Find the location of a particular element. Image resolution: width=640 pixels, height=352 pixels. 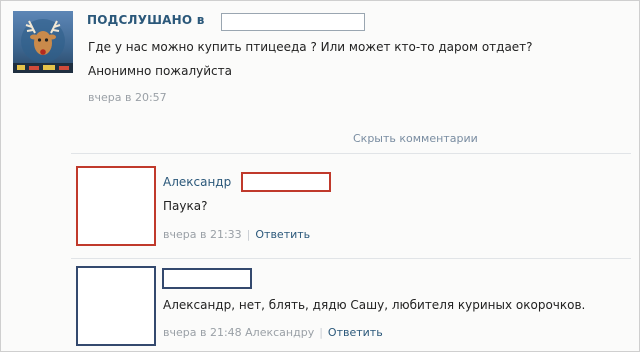

redacted-city-box is located at coordinates (293, 22).